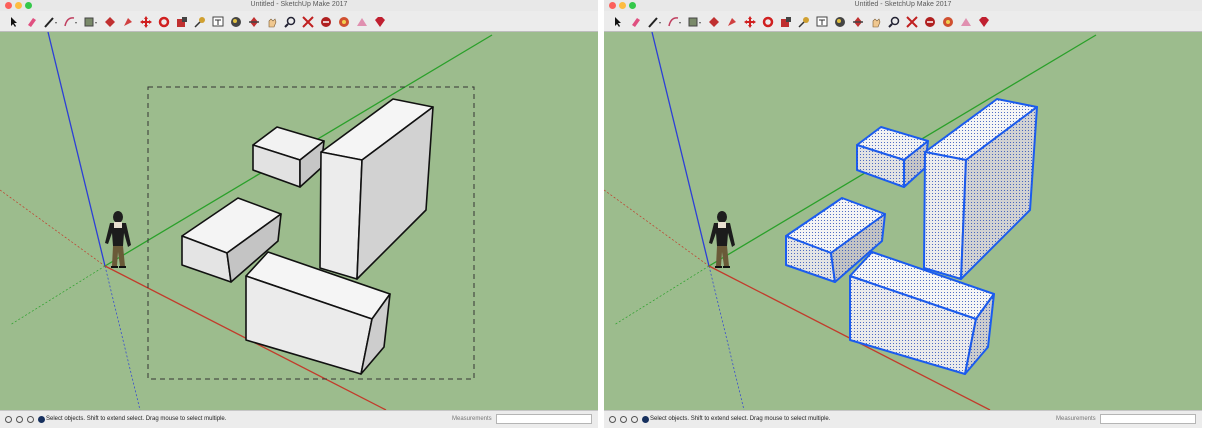  What do you see at coordinates (376, 189) in the screenshot?
I see `box-tall` at bounding box center [376, 189].